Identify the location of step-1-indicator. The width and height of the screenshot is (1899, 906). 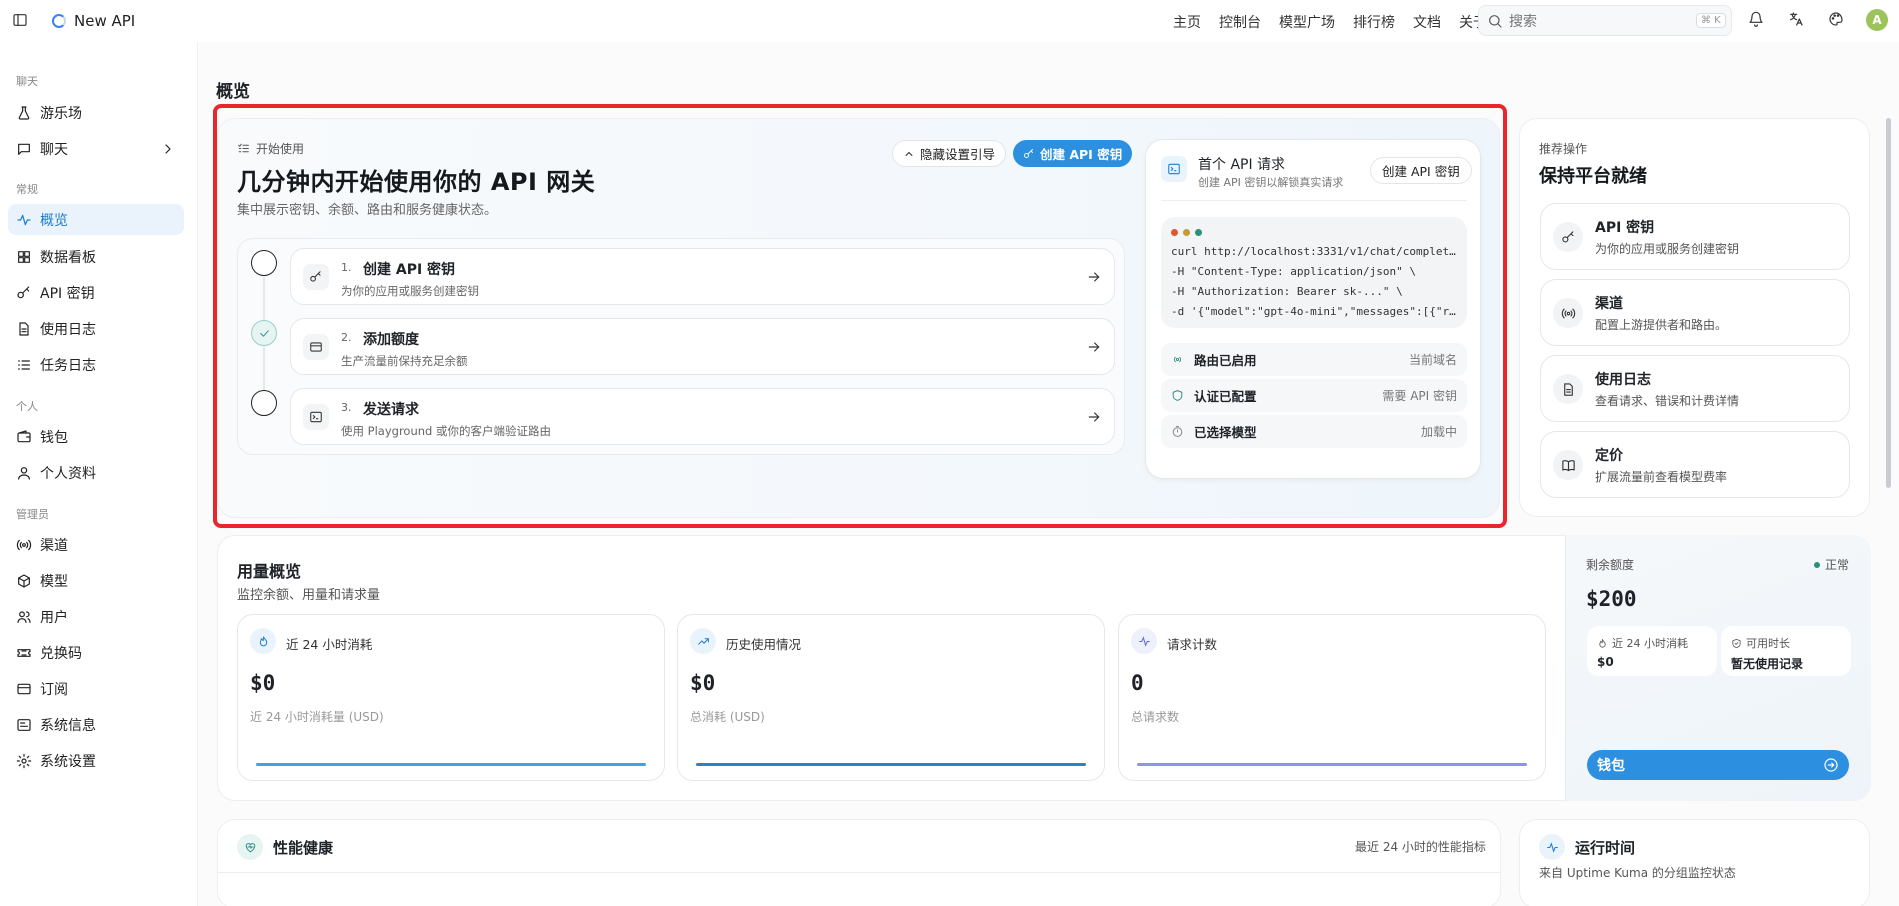
(264, 263).